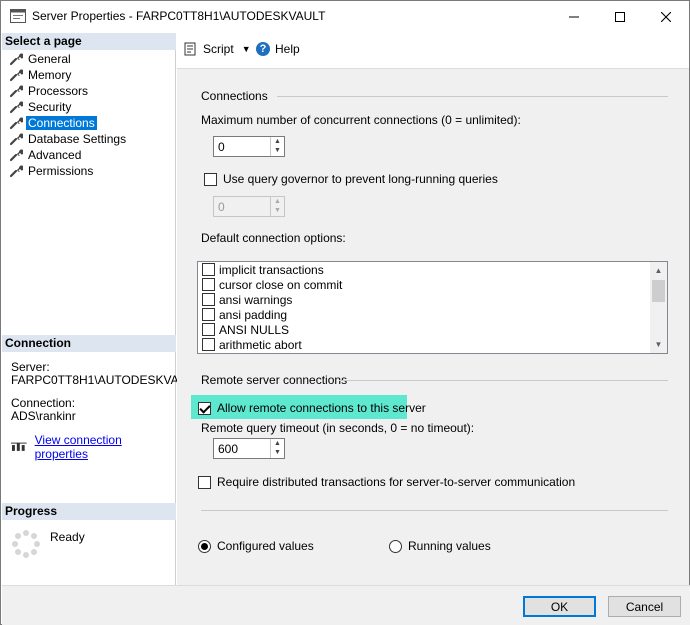  Describe the element at coordinates (432, 269) in the screenshot. I see `list-item: implicit transactions` at that location.